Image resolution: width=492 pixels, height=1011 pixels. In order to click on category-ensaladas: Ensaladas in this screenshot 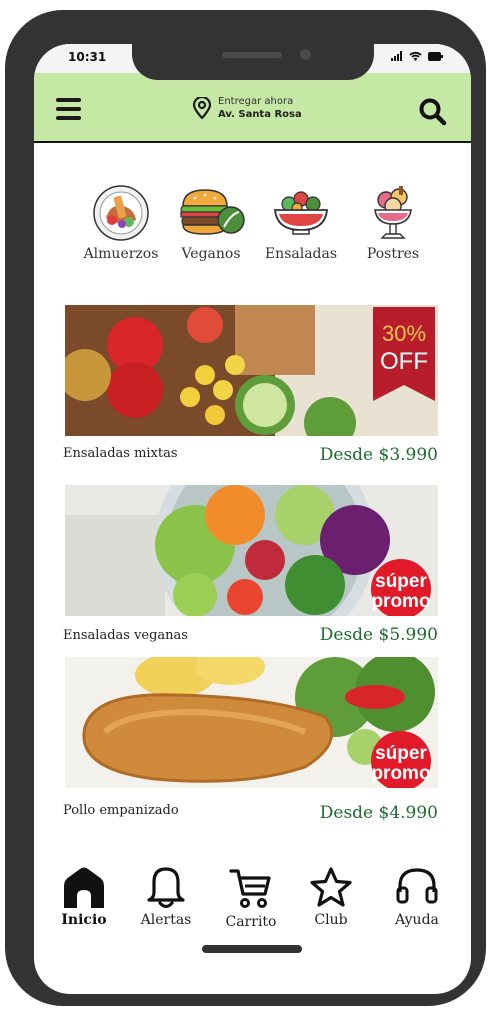, I will do `click(301, 223)`.